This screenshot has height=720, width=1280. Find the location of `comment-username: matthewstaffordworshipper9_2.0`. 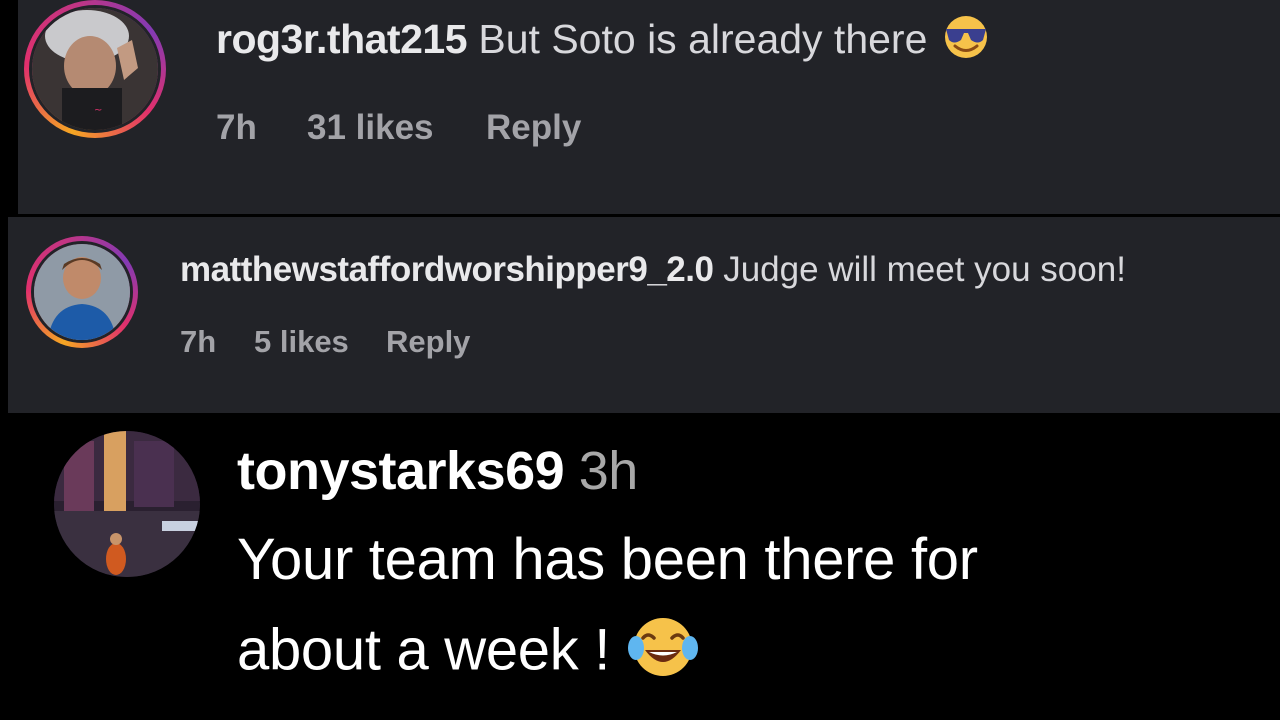

comment-username: matthewstaffordworshipper9_2.0 is located at coordinates (447, 269).